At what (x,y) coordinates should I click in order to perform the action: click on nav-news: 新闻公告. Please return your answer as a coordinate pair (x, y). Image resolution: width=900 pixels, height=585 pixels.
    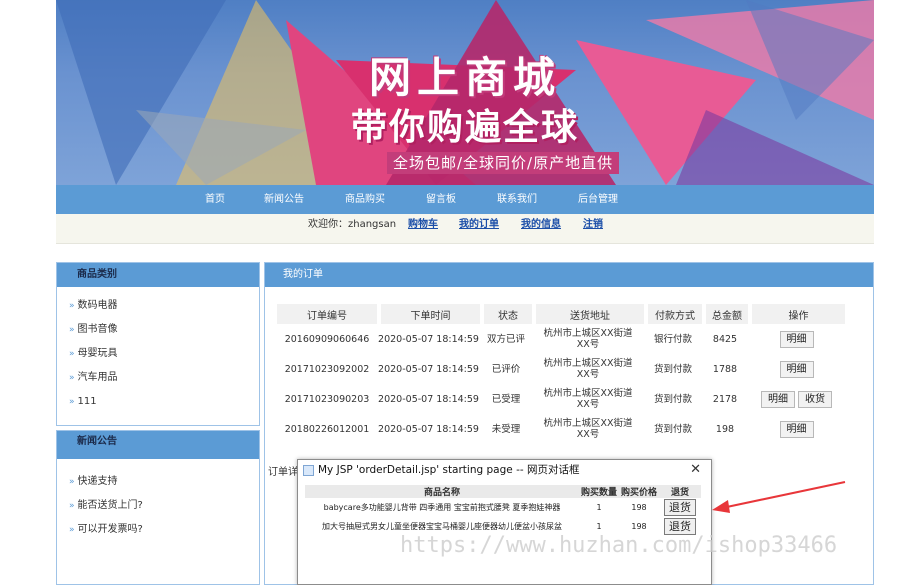
    Looking at the image, I should click on (284, 199).